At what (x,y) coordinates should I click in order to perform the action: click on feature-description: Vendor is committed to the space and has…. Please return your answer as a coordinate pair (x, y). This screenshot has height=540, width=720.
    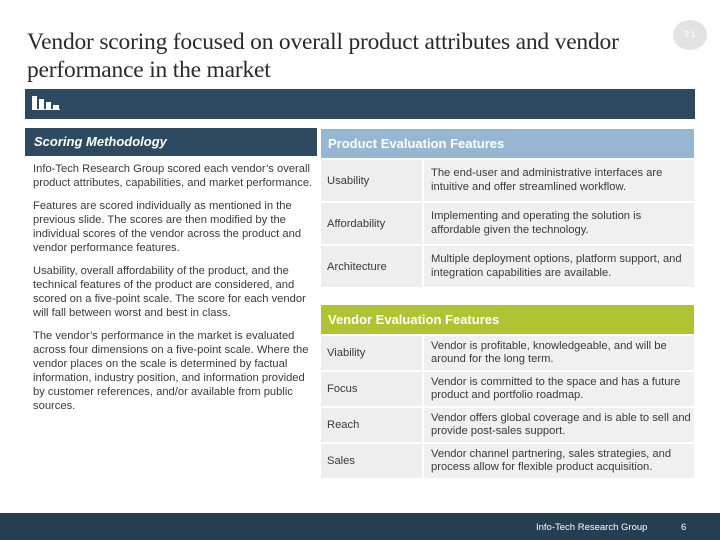
    Looking at the image, I should click on (559, 389).